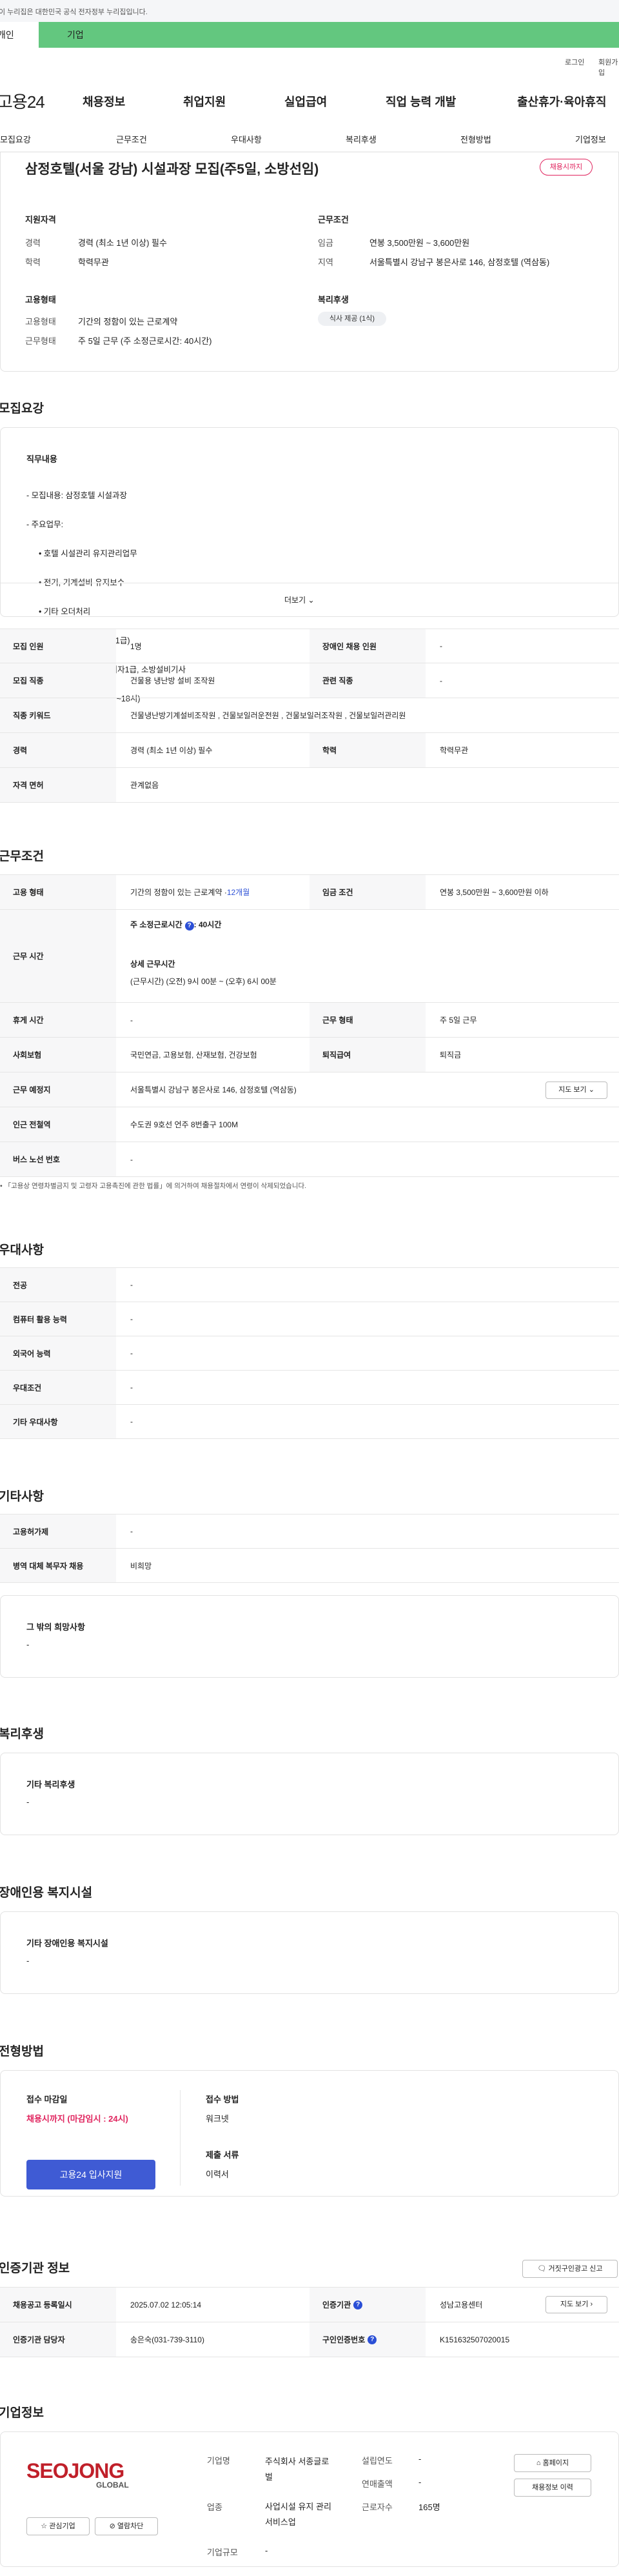  I want to click on etc-section-title: 기타사항, so click(22, 1497).